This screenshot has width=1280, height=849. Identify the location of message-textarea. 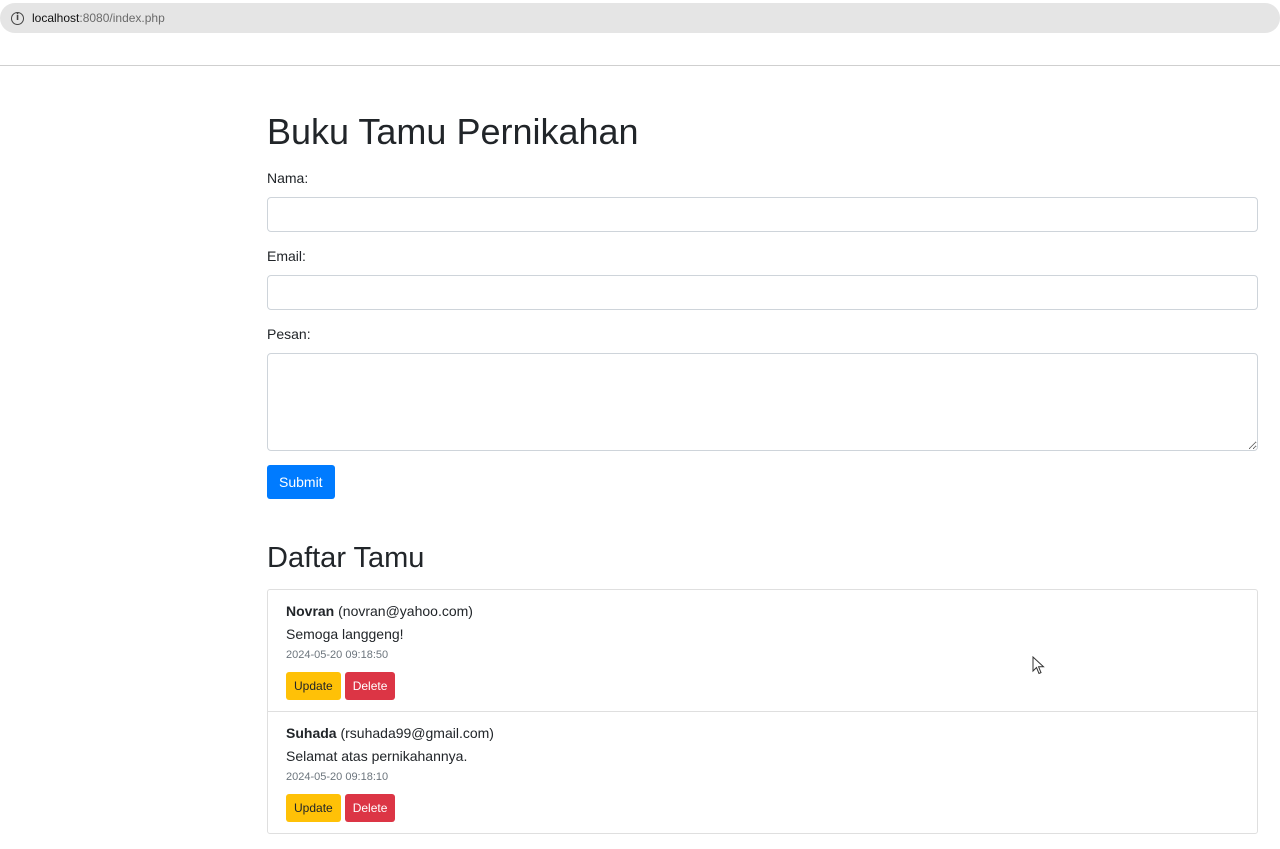
(762, 402).